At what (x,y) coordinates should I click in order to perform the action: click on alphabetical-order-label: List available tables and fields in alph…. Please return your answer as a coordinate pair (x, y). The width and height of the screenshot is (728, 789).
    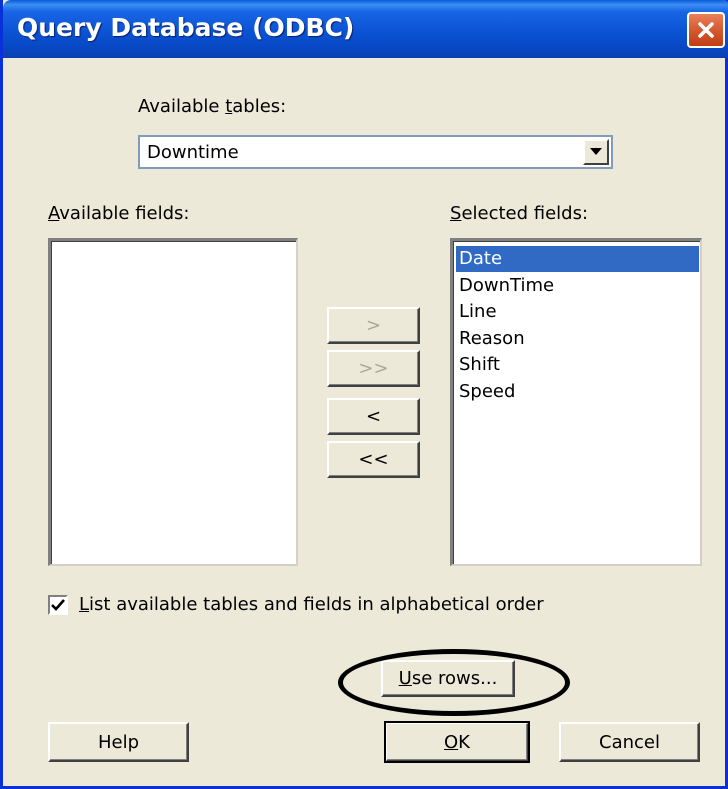
    Looking at the image, I should click on (311, 604).